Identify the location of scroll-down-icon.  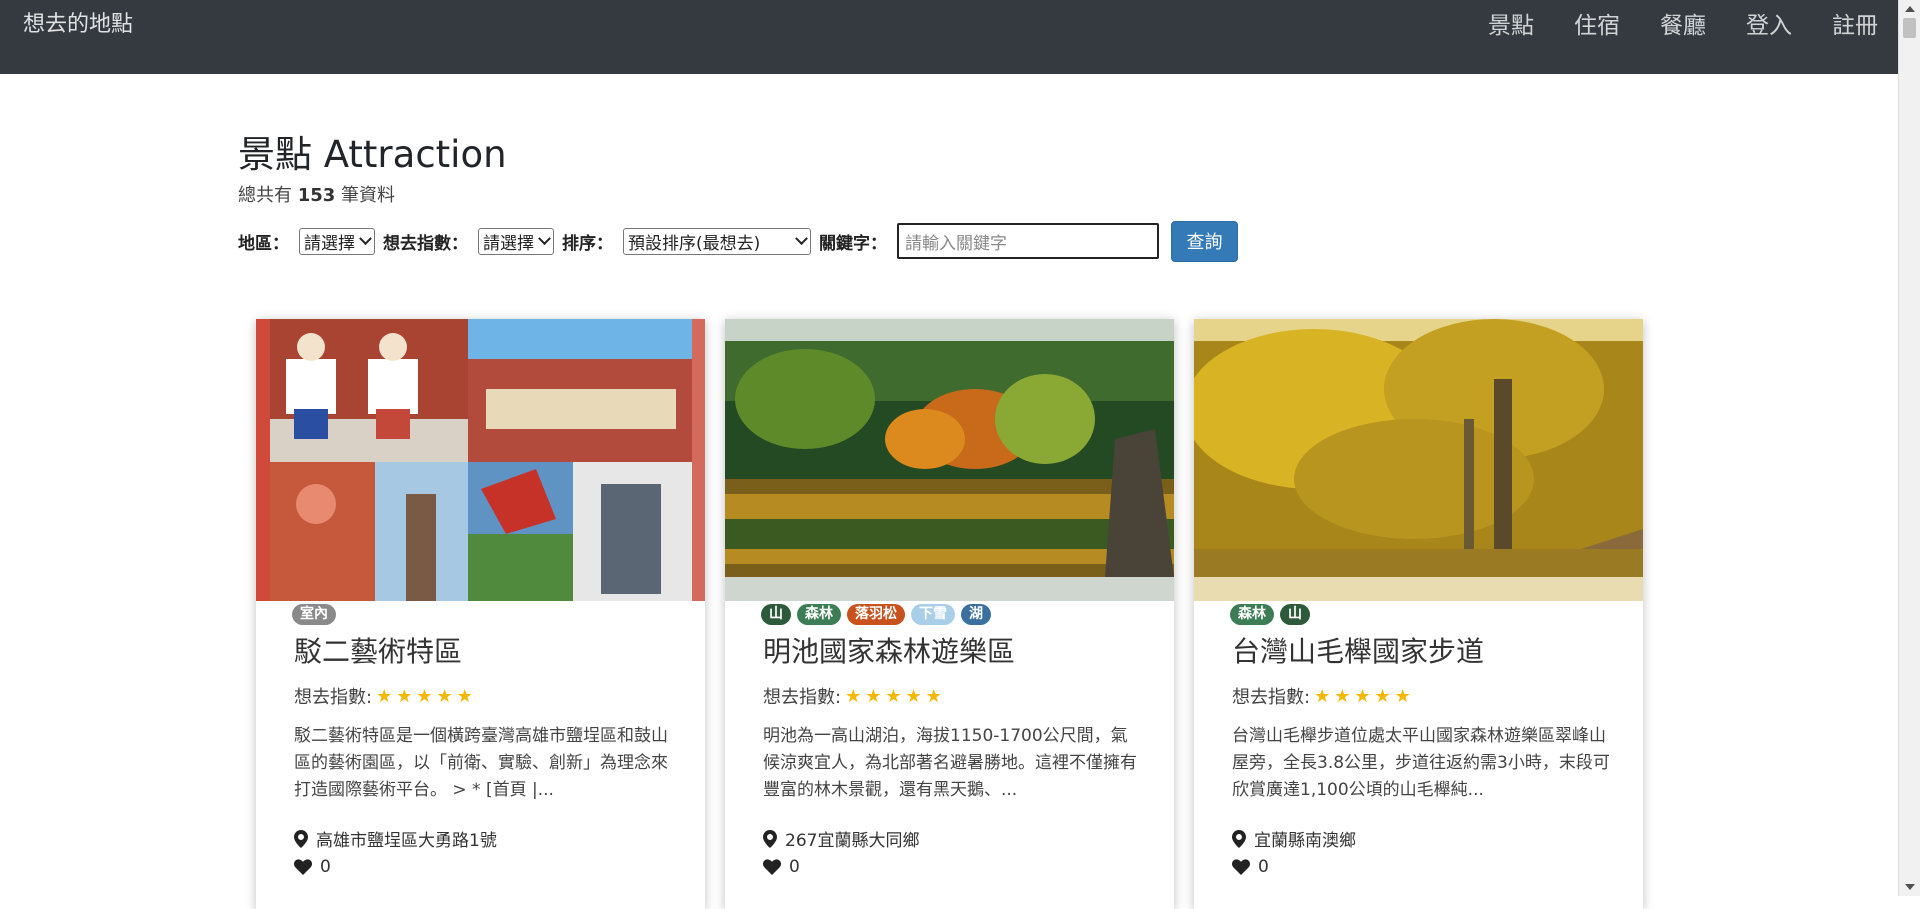
(1910, 887).